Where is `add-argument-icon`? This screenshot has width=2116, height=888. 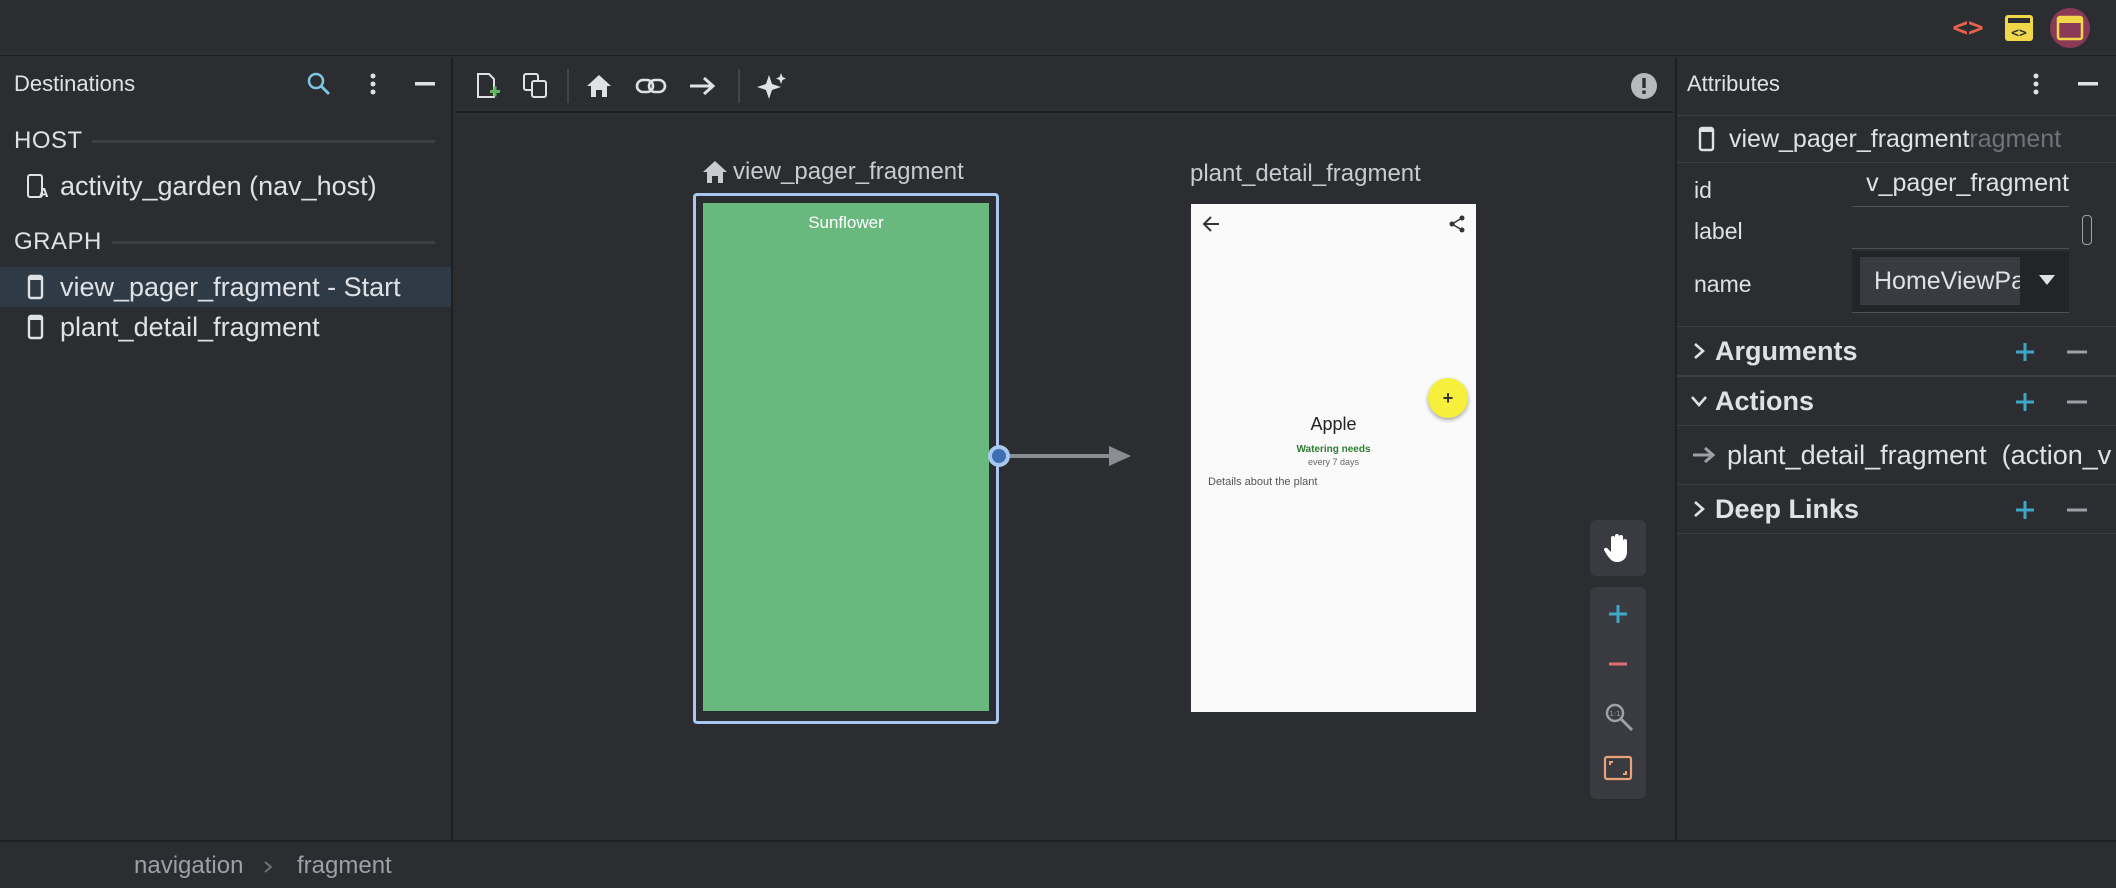 add-argument-icon is located at coordinates (2025, 352).